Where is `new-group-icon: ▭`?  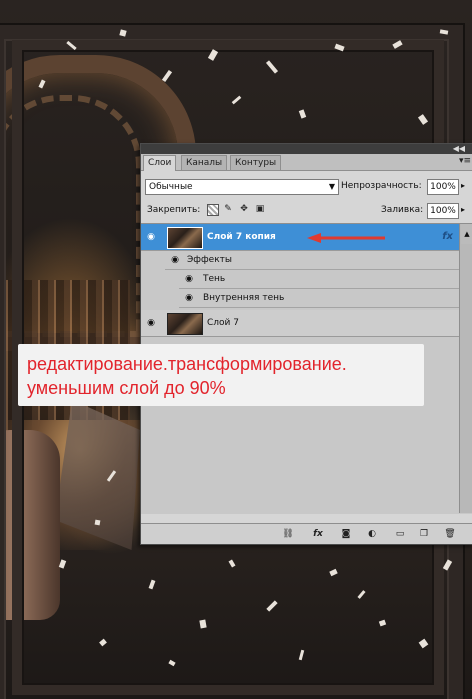 new-group-icon: ▭ is located at coordinates (400, 534).